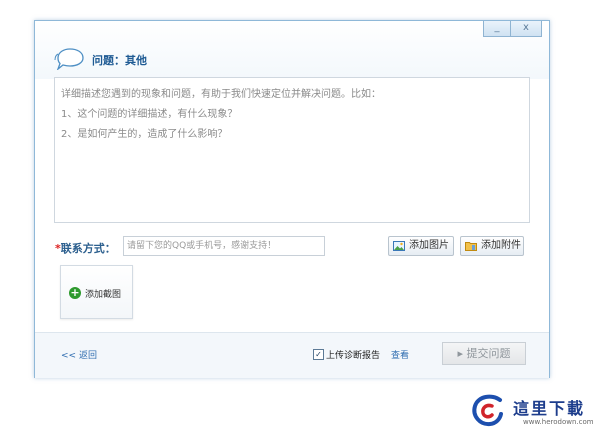 Image resolution: width=600 pixels, height=432 pixels. I want to click on image-icon, so click(399, 246).